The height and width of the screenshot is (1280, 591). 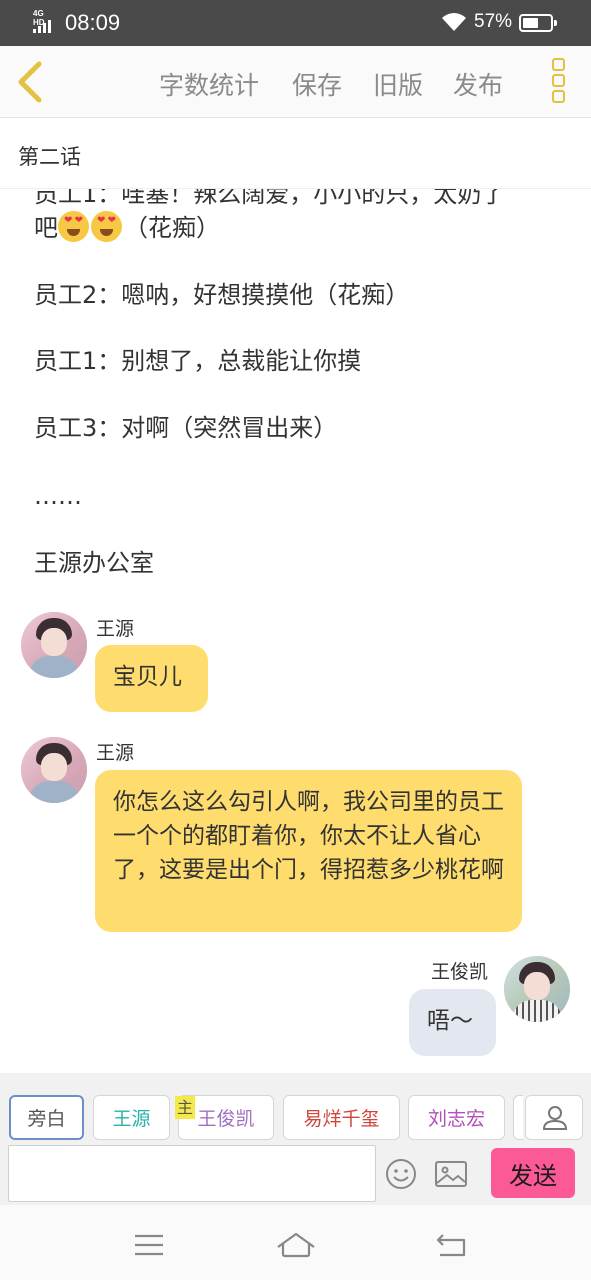 I want to click on back-nav-button, so click(x=451, y=1245).